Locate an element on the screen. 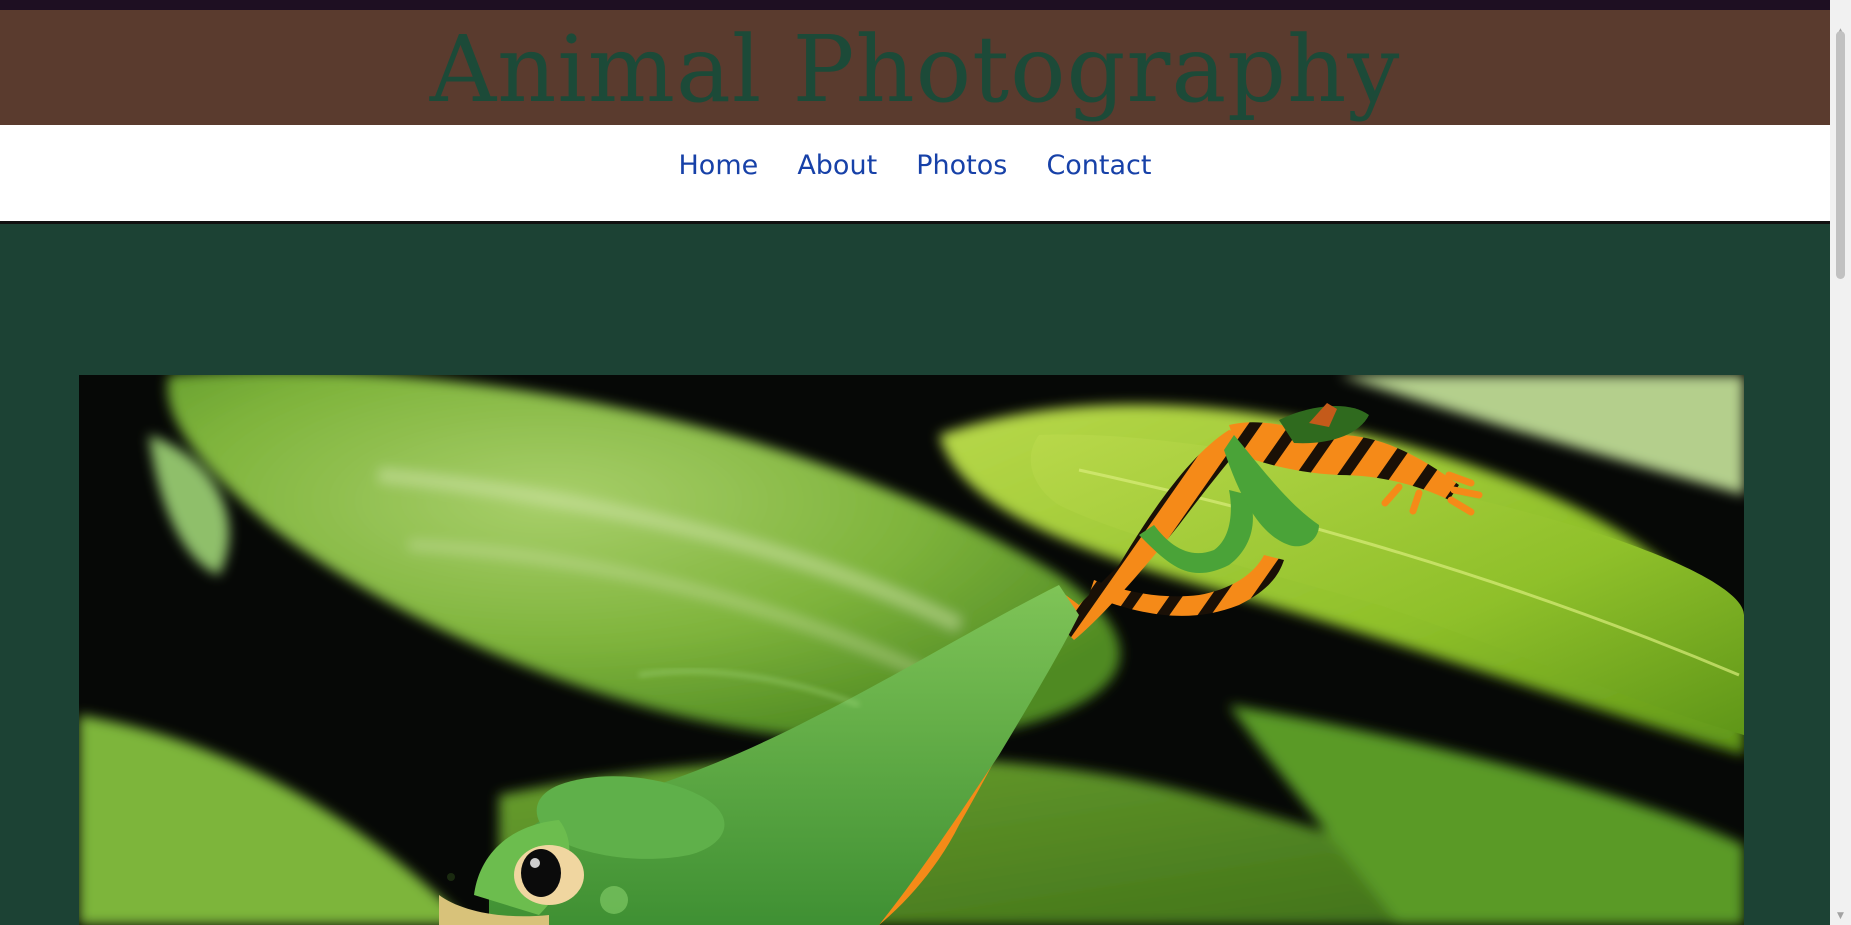 The image size is (1851, 925). nav-link-contact: Contact is located at coordinates (1098, 165).